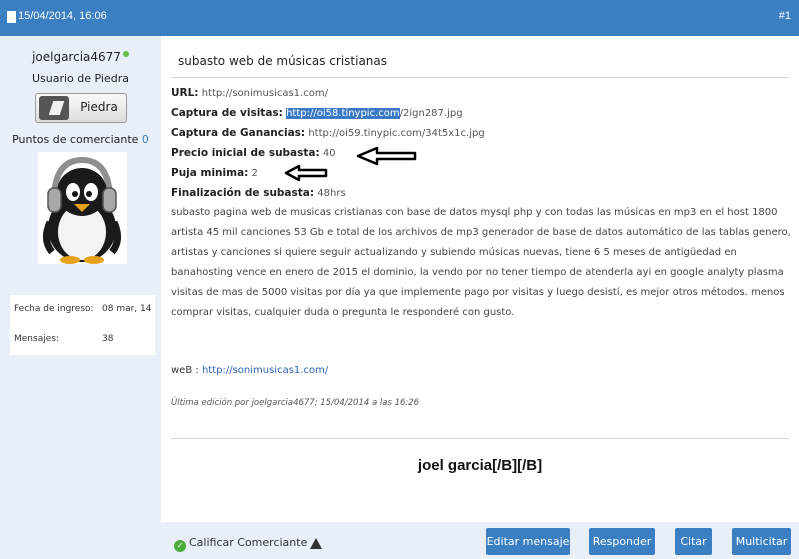  Describe the element at coordinates (108, 339) in the screenshot. I see `messages-value: 38` at that location.